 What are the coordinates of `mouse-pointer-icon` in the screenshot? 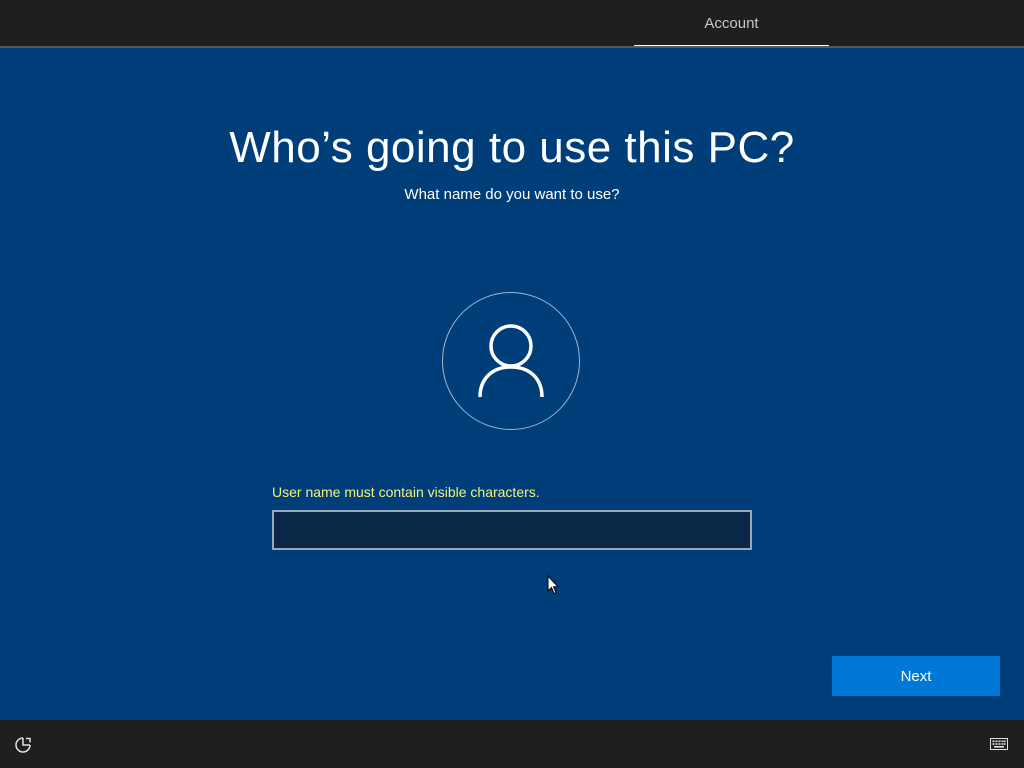 It's located at (553, 585).